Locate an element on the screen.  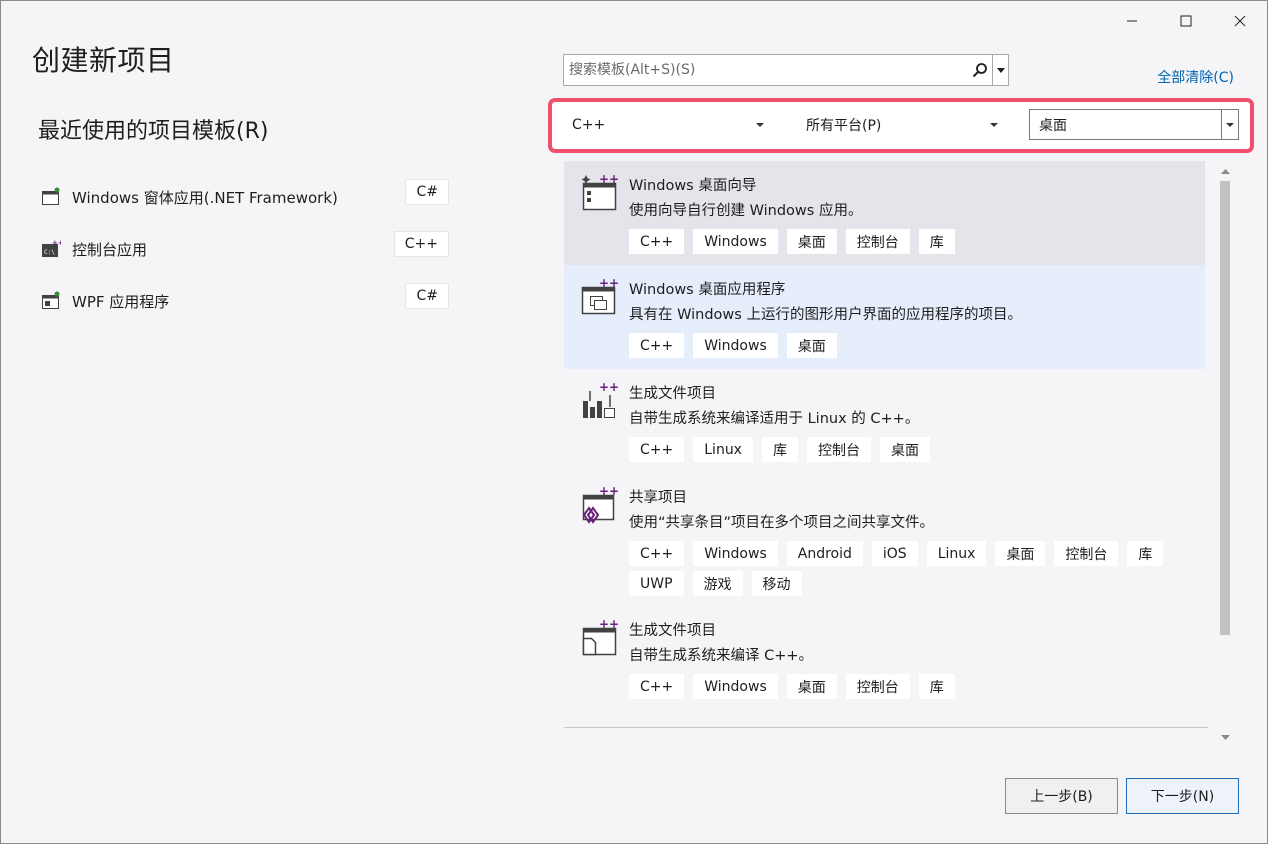
search-icon is located at coordinates (980, 70).